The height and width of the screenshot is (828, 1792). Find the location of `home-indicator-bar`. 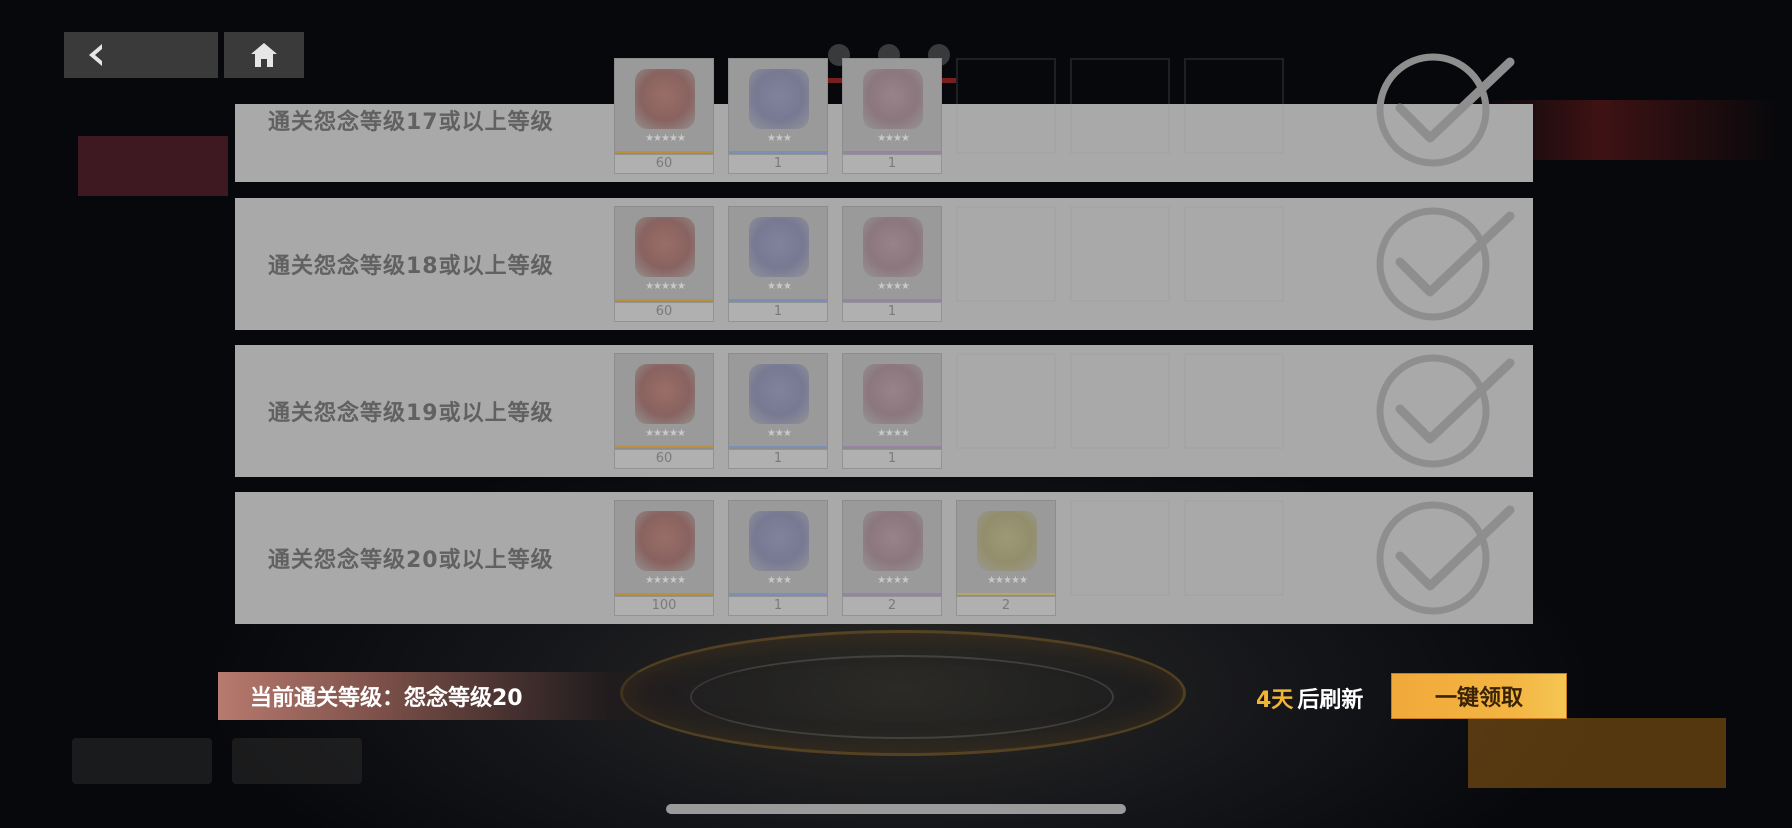

home-indicator-bar is located at coordinates (896, 809).